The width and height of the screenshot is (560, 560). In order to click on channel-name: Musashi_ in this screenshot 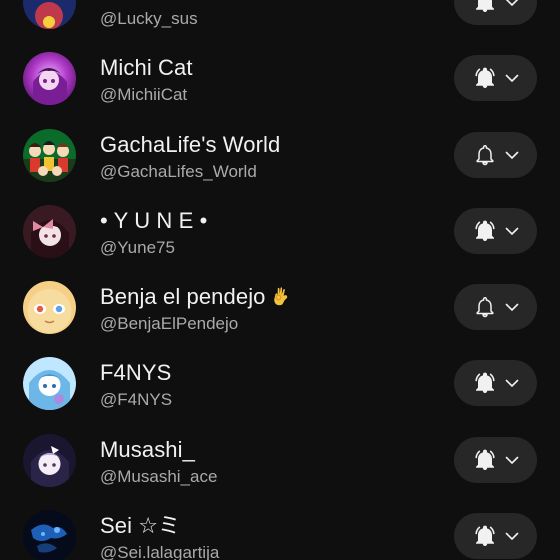, I will do `click(147, 450)`.